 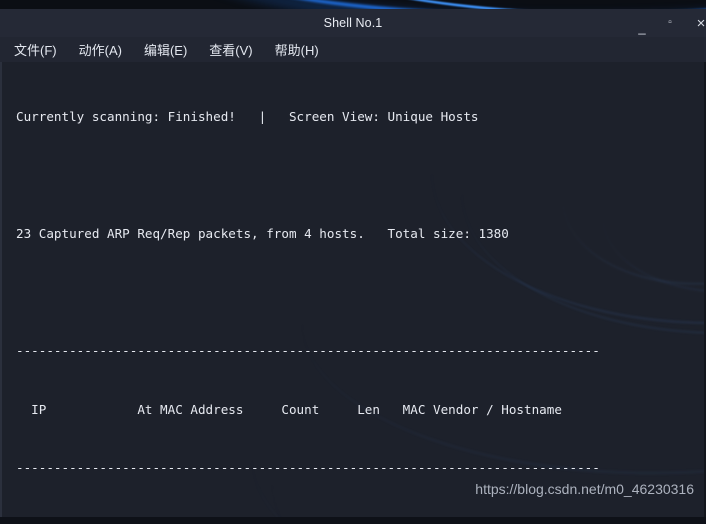 I want to click on menu-bar: 文件(F) 动作(A) 编辑(E) 查看(V) 帮助(H), so click(x=353, y=49).